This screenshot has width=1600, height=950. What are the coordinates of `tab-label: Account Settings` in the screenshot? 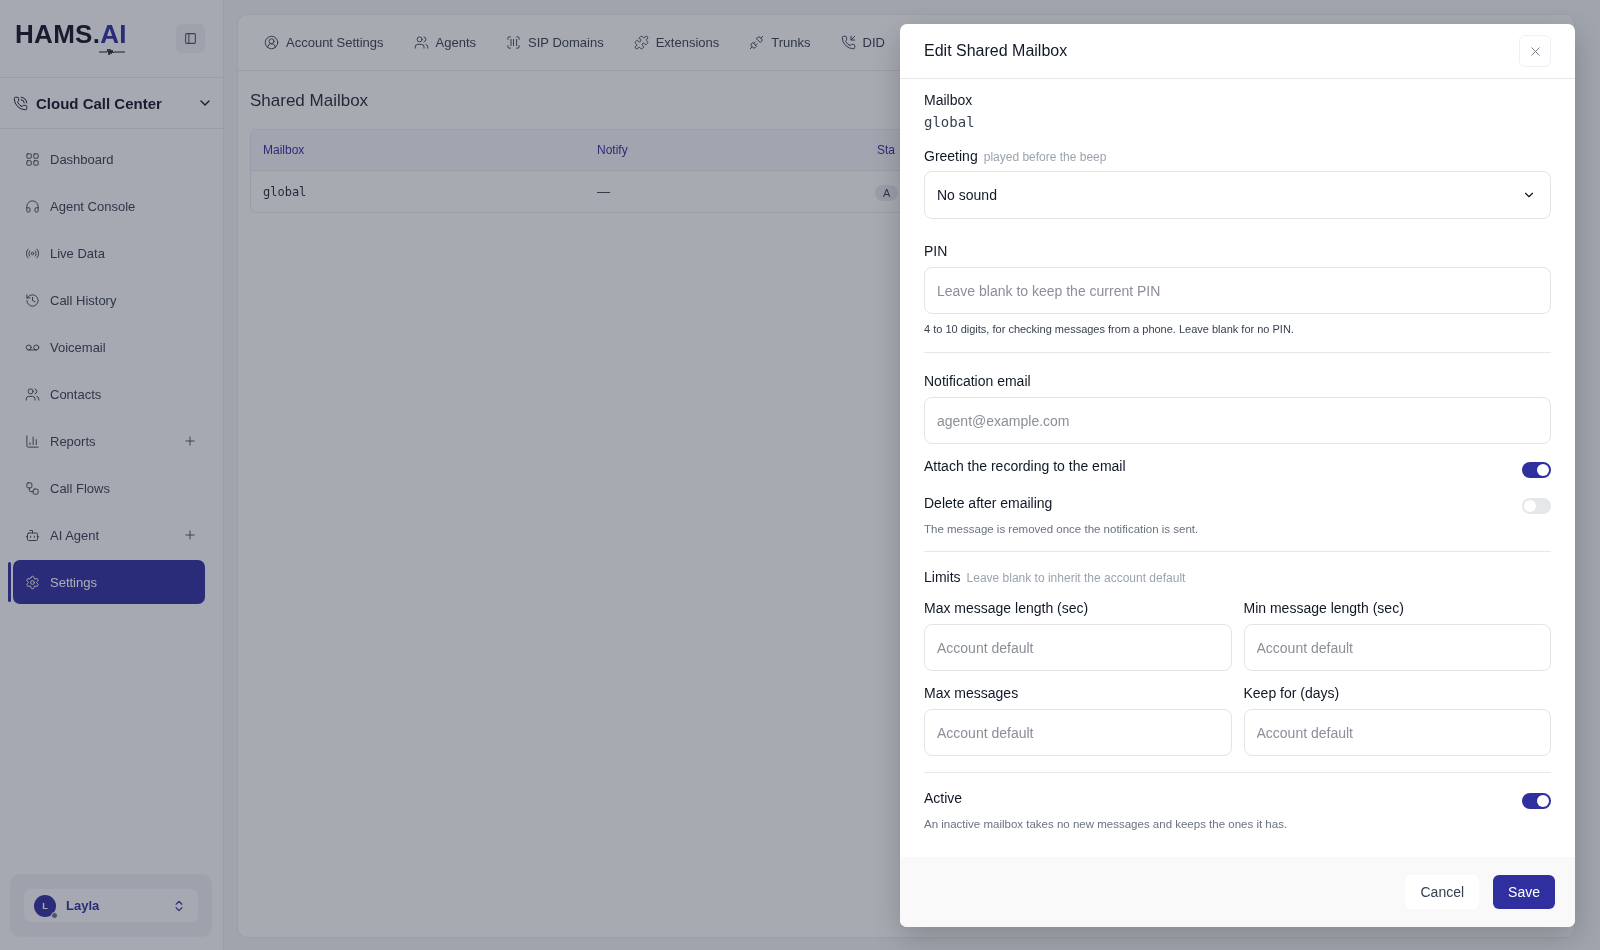 It's located at (335, 42).